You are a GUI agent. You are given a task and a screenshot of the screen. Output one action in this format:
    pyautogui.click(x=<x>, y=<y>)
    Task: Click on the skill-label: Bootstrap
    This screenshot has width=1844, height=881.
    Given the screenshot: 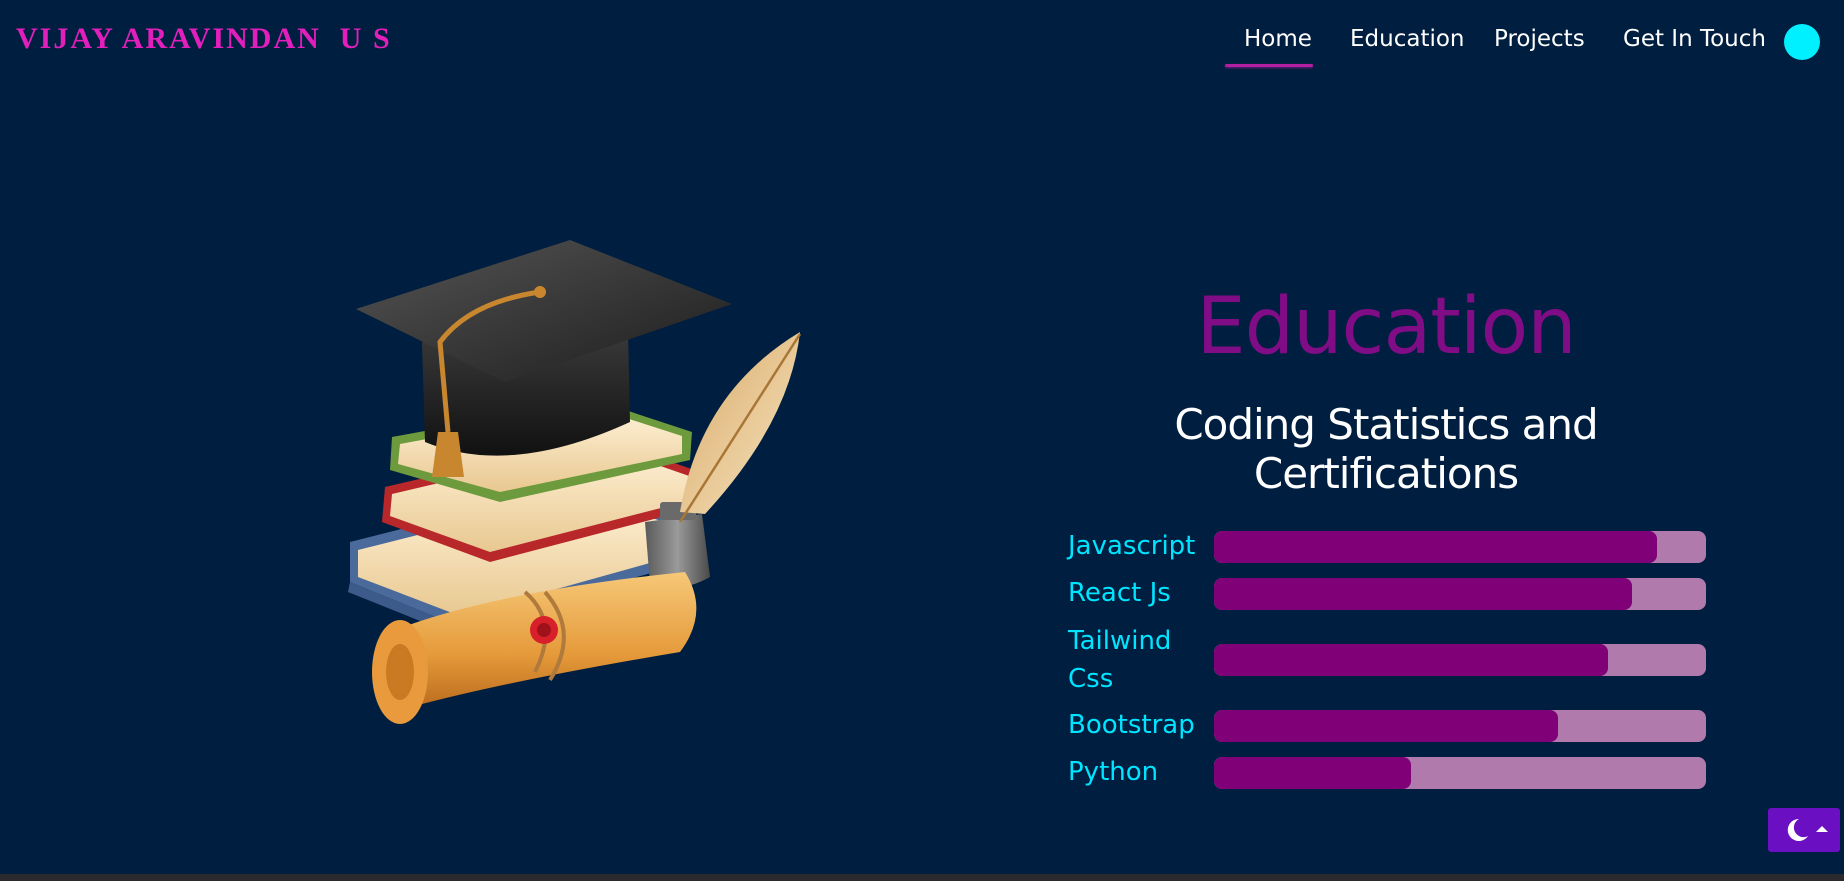 What is the action you would take?
    pyautogui.click(x=1131, y=725)
    